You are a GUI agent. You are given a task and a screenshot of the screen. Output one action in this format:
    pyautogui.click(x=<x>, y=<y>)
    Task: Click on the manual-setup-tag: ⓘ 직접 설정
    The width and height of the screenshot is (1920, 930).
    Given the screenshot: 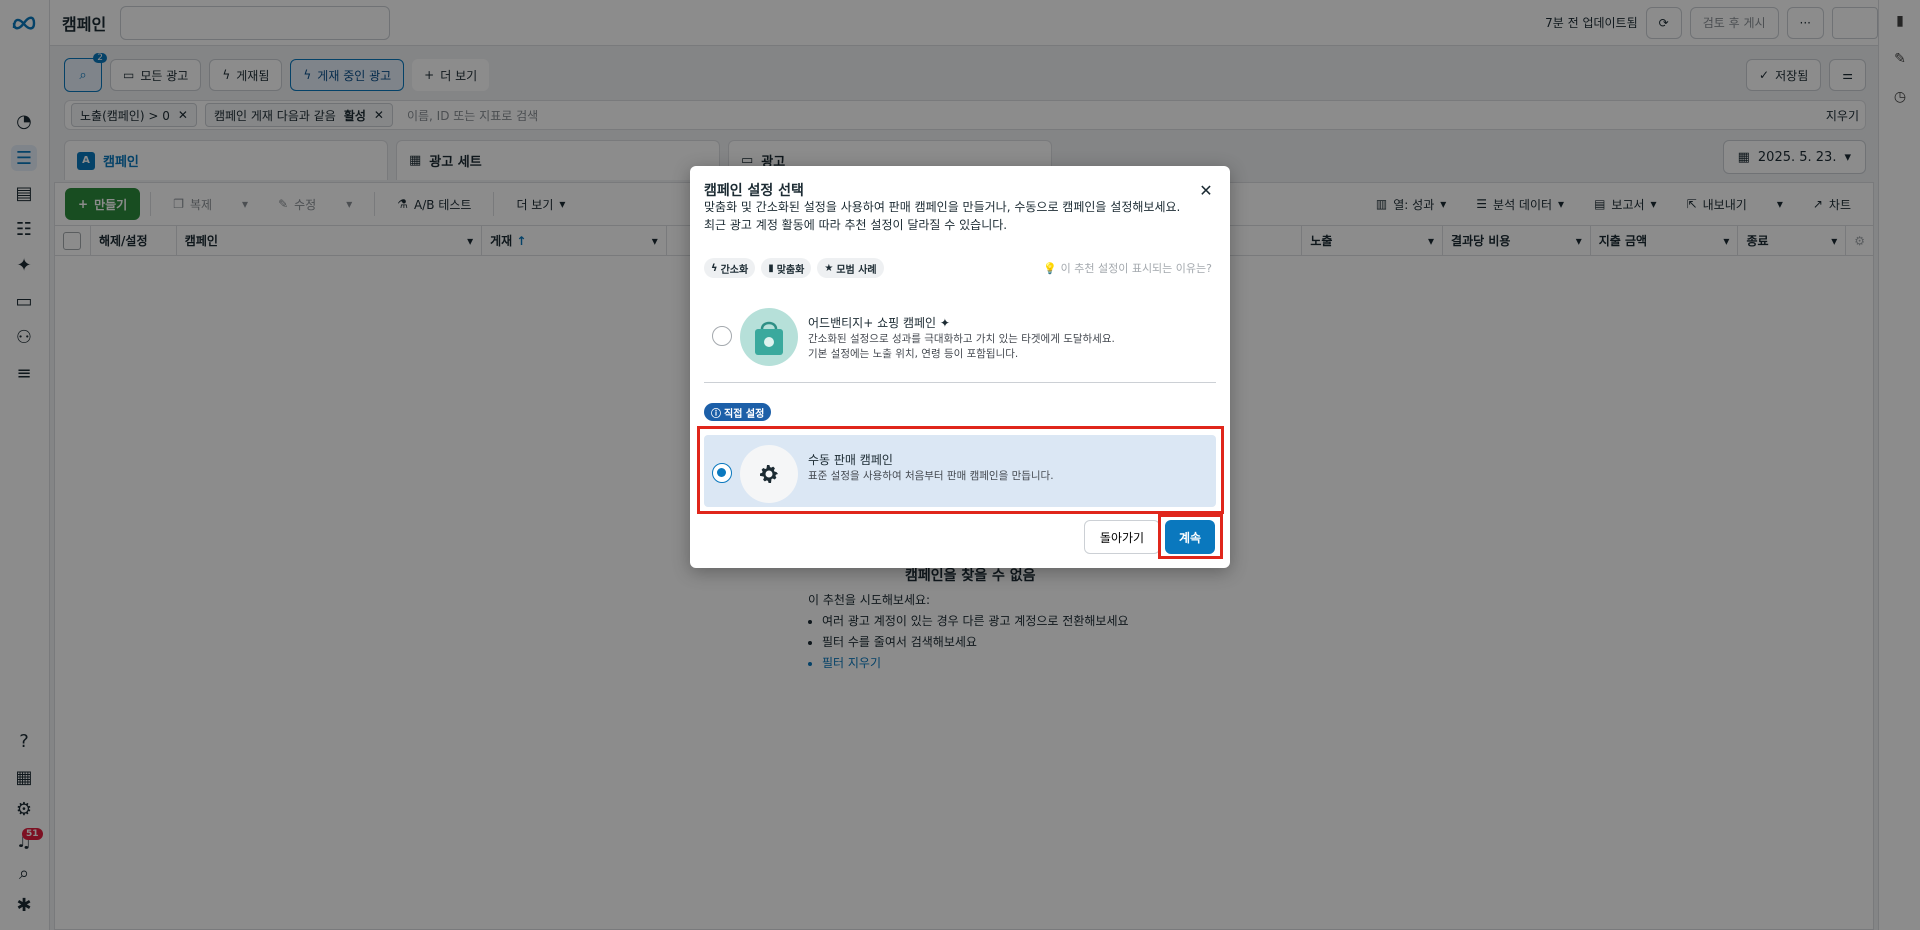 What is the action you would take?
    pyautogui.click(x=738, y=412)
    